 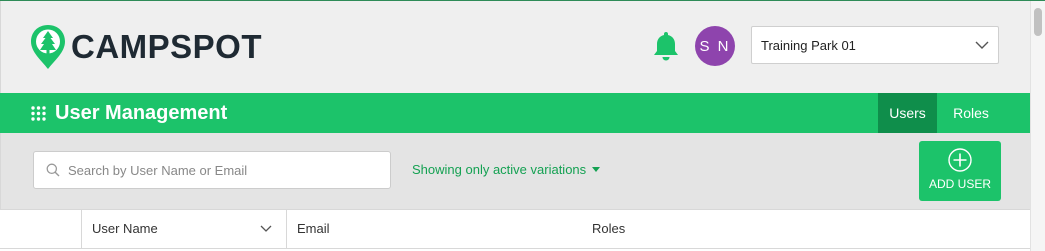 I want to click on add-user-label: ADD USER, so click(x=959, y=184).